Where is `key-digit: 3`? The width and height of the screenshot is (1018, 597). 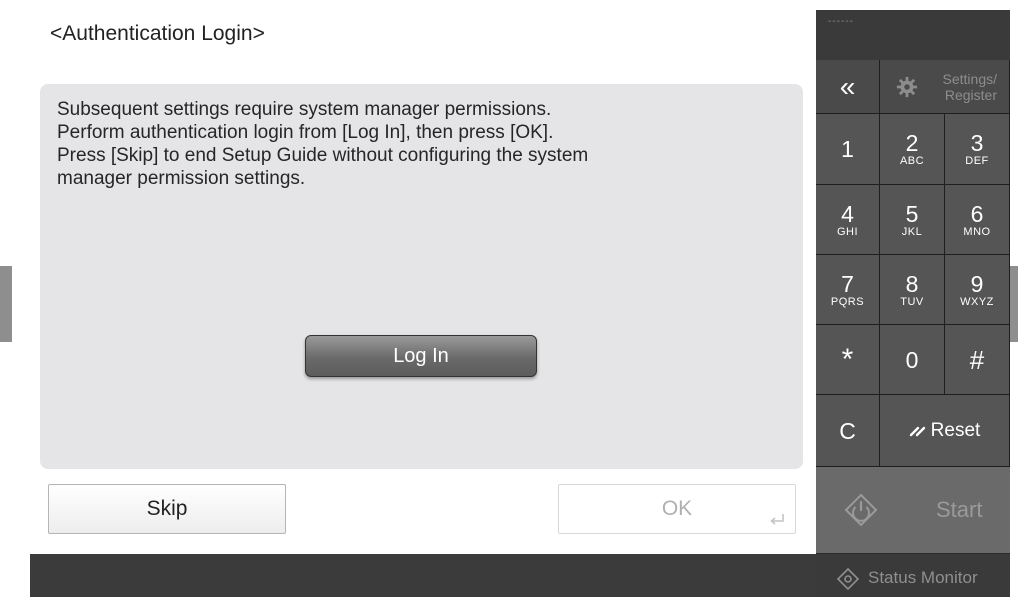 key-digit: 3 is located at coordinates (977, 143).